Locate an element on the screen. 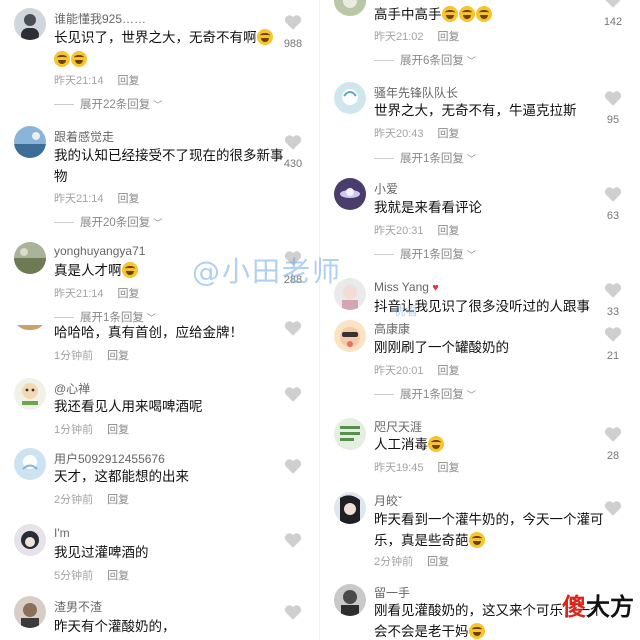 This screenshot has height=640, width=640. username: 留一手 is located at coordinates (392, 592).